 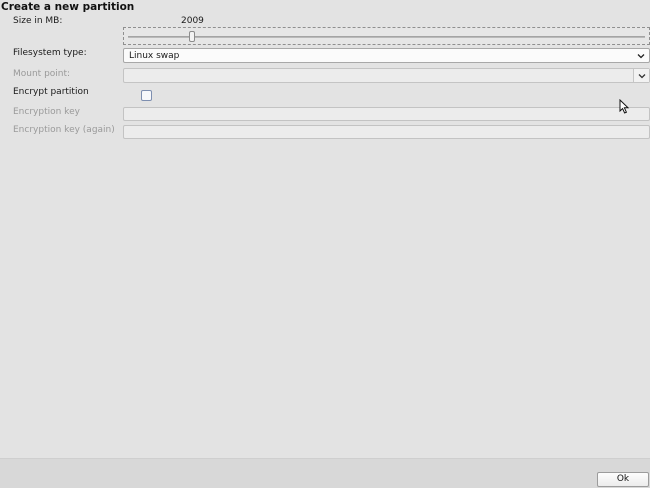 I want to click on mount-point-label: Mount point:, so click(x=42, y=74).